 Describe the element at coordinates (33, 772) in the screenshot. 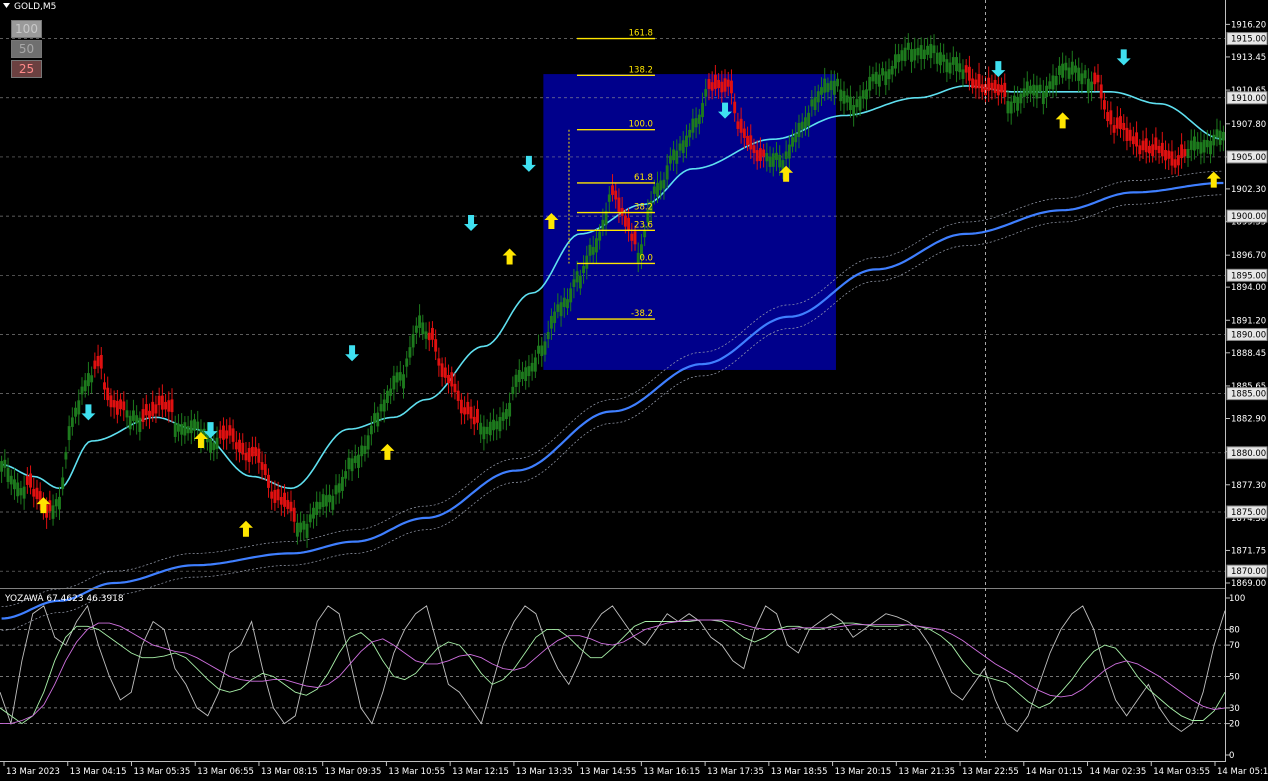

I see `time-axis-label: 13 Mar 2023` at that location.